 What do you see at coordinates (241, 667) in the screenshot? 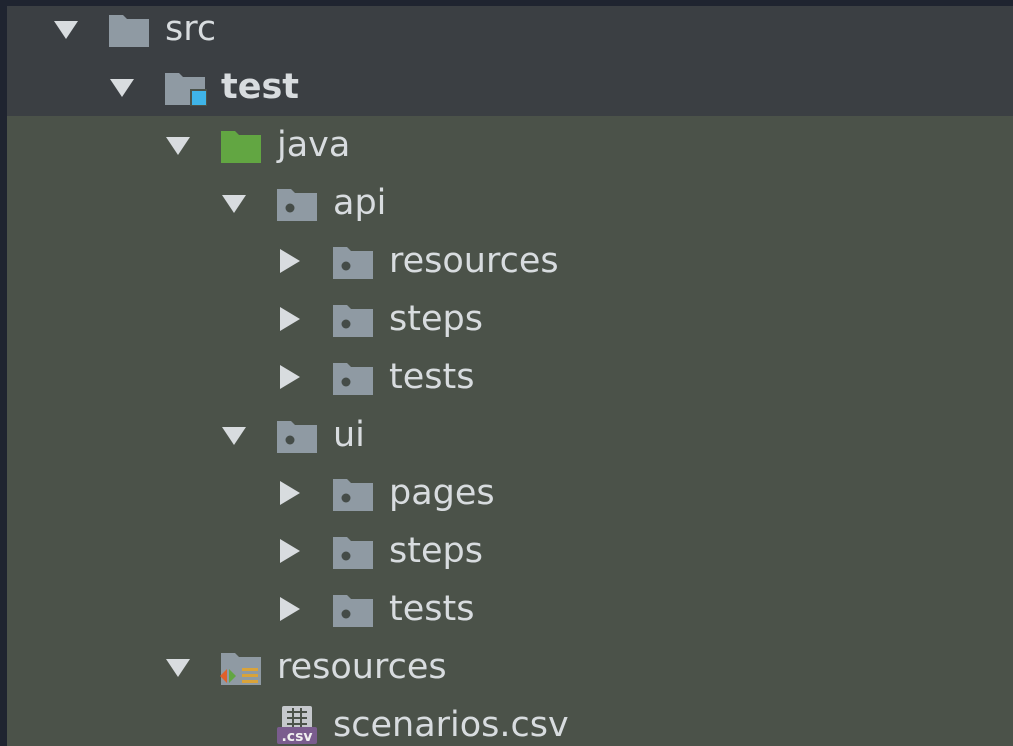
I see `test-resources-folder-icon` at bounding box center [241, 667].